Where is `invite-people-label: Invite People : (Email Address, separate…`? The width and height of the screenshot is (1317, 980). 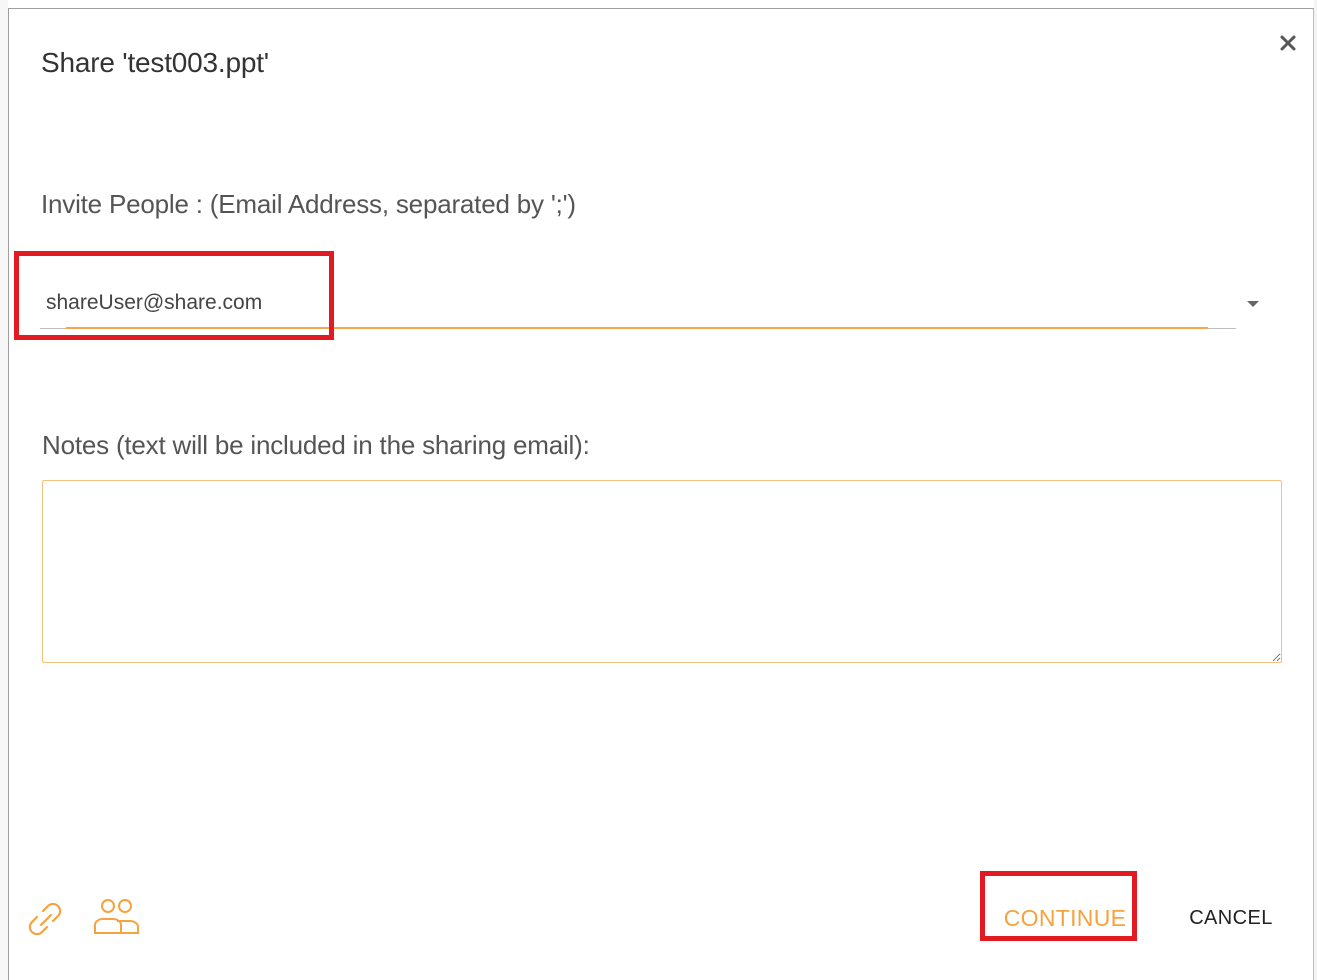
invite-people-label: Invite People : (Email Address, separate… is located at coordinates (308, 204).